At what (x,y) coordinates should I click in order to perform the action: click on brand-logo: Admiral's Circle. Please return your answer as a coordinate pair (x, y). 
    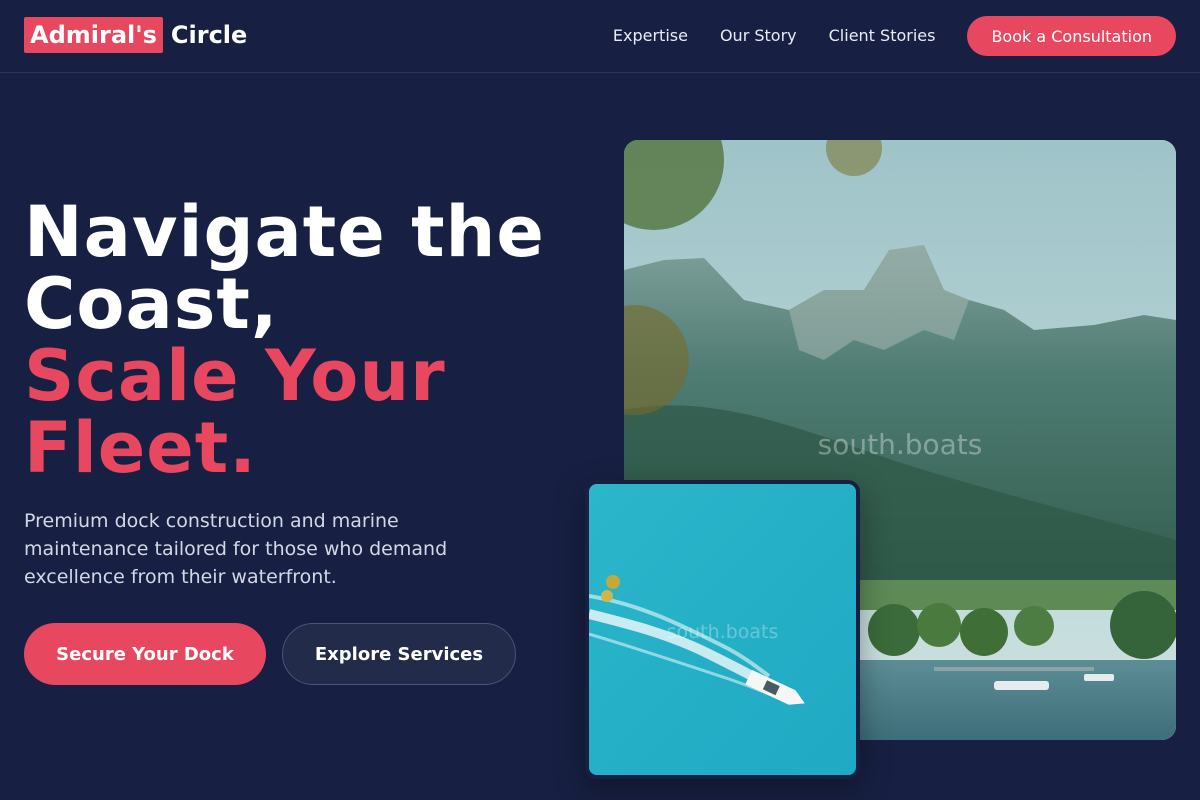
    Looking at the image, I should click on (135, 35).